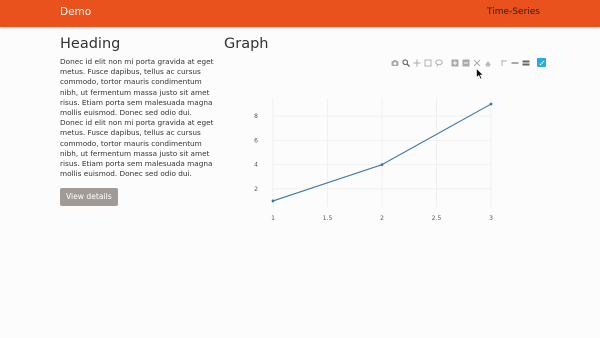 The image size is (600, 338). What do you see at coordinates (246, 44) in the screenshot?
I see `graph-heading: Graph` at bounding box center [246, 44].